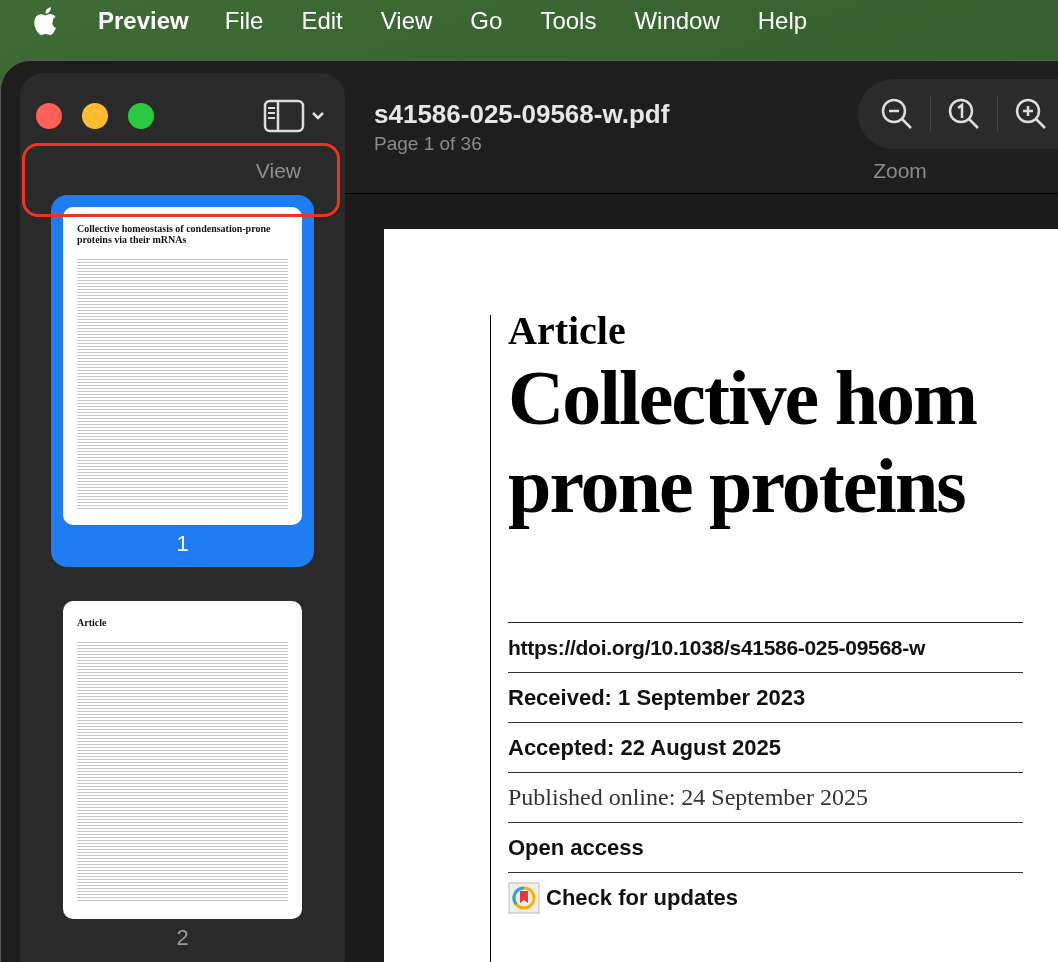  I want to click on view-label: View, so click(278, 171).